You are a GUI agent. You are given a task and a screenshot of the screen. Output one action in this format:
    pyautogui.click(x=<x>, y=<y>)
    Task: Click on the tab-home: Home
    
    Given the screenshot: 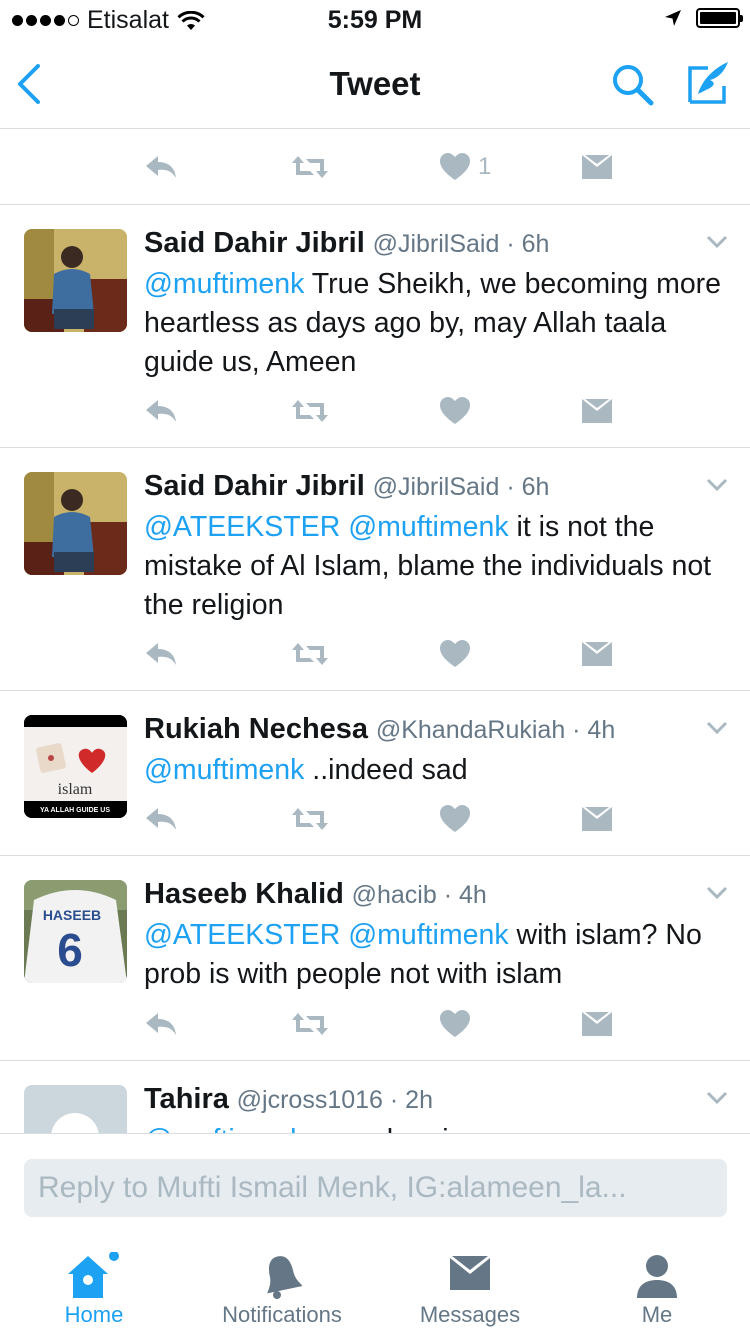 What is the action you would take?
    pyautogui.click(x=94, y=1285)
    